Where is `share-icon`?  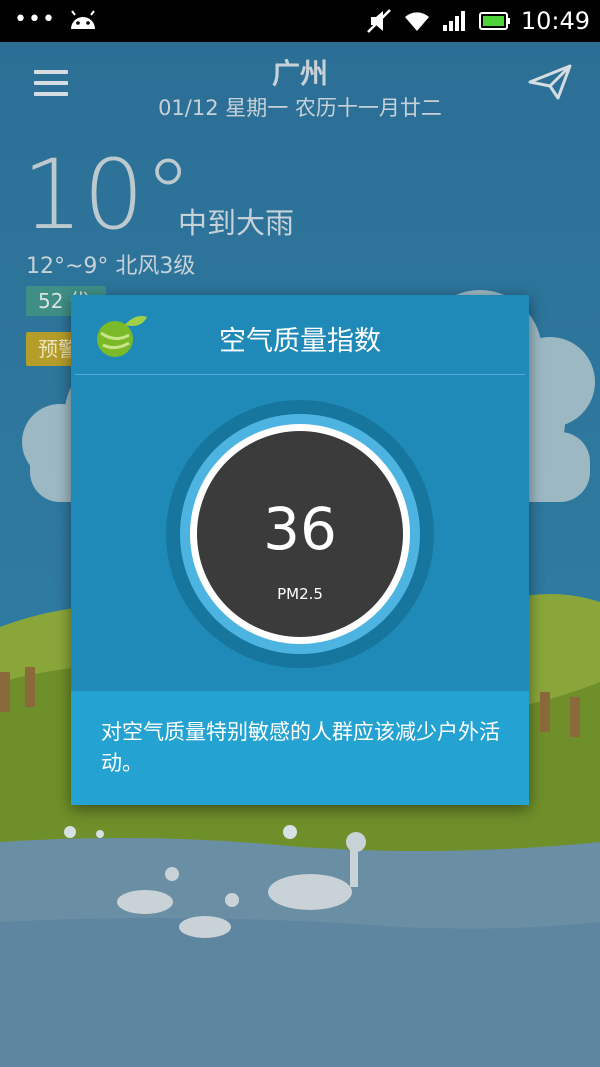
share-icon is located at coordinates (550, 82).